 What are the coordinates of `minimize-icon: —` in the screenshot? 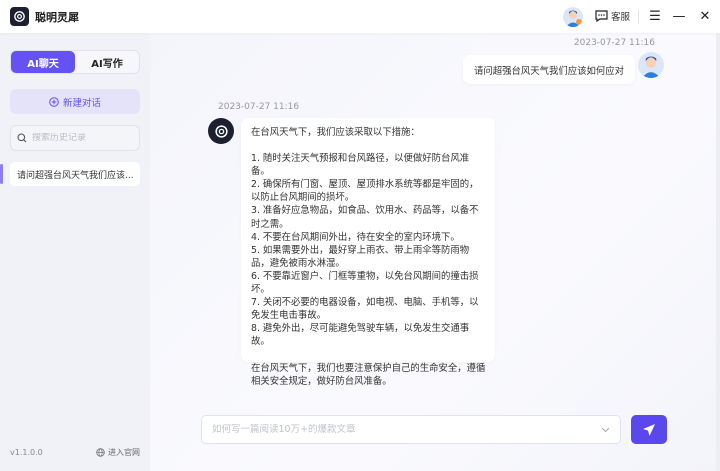 It's located at (679, 16).